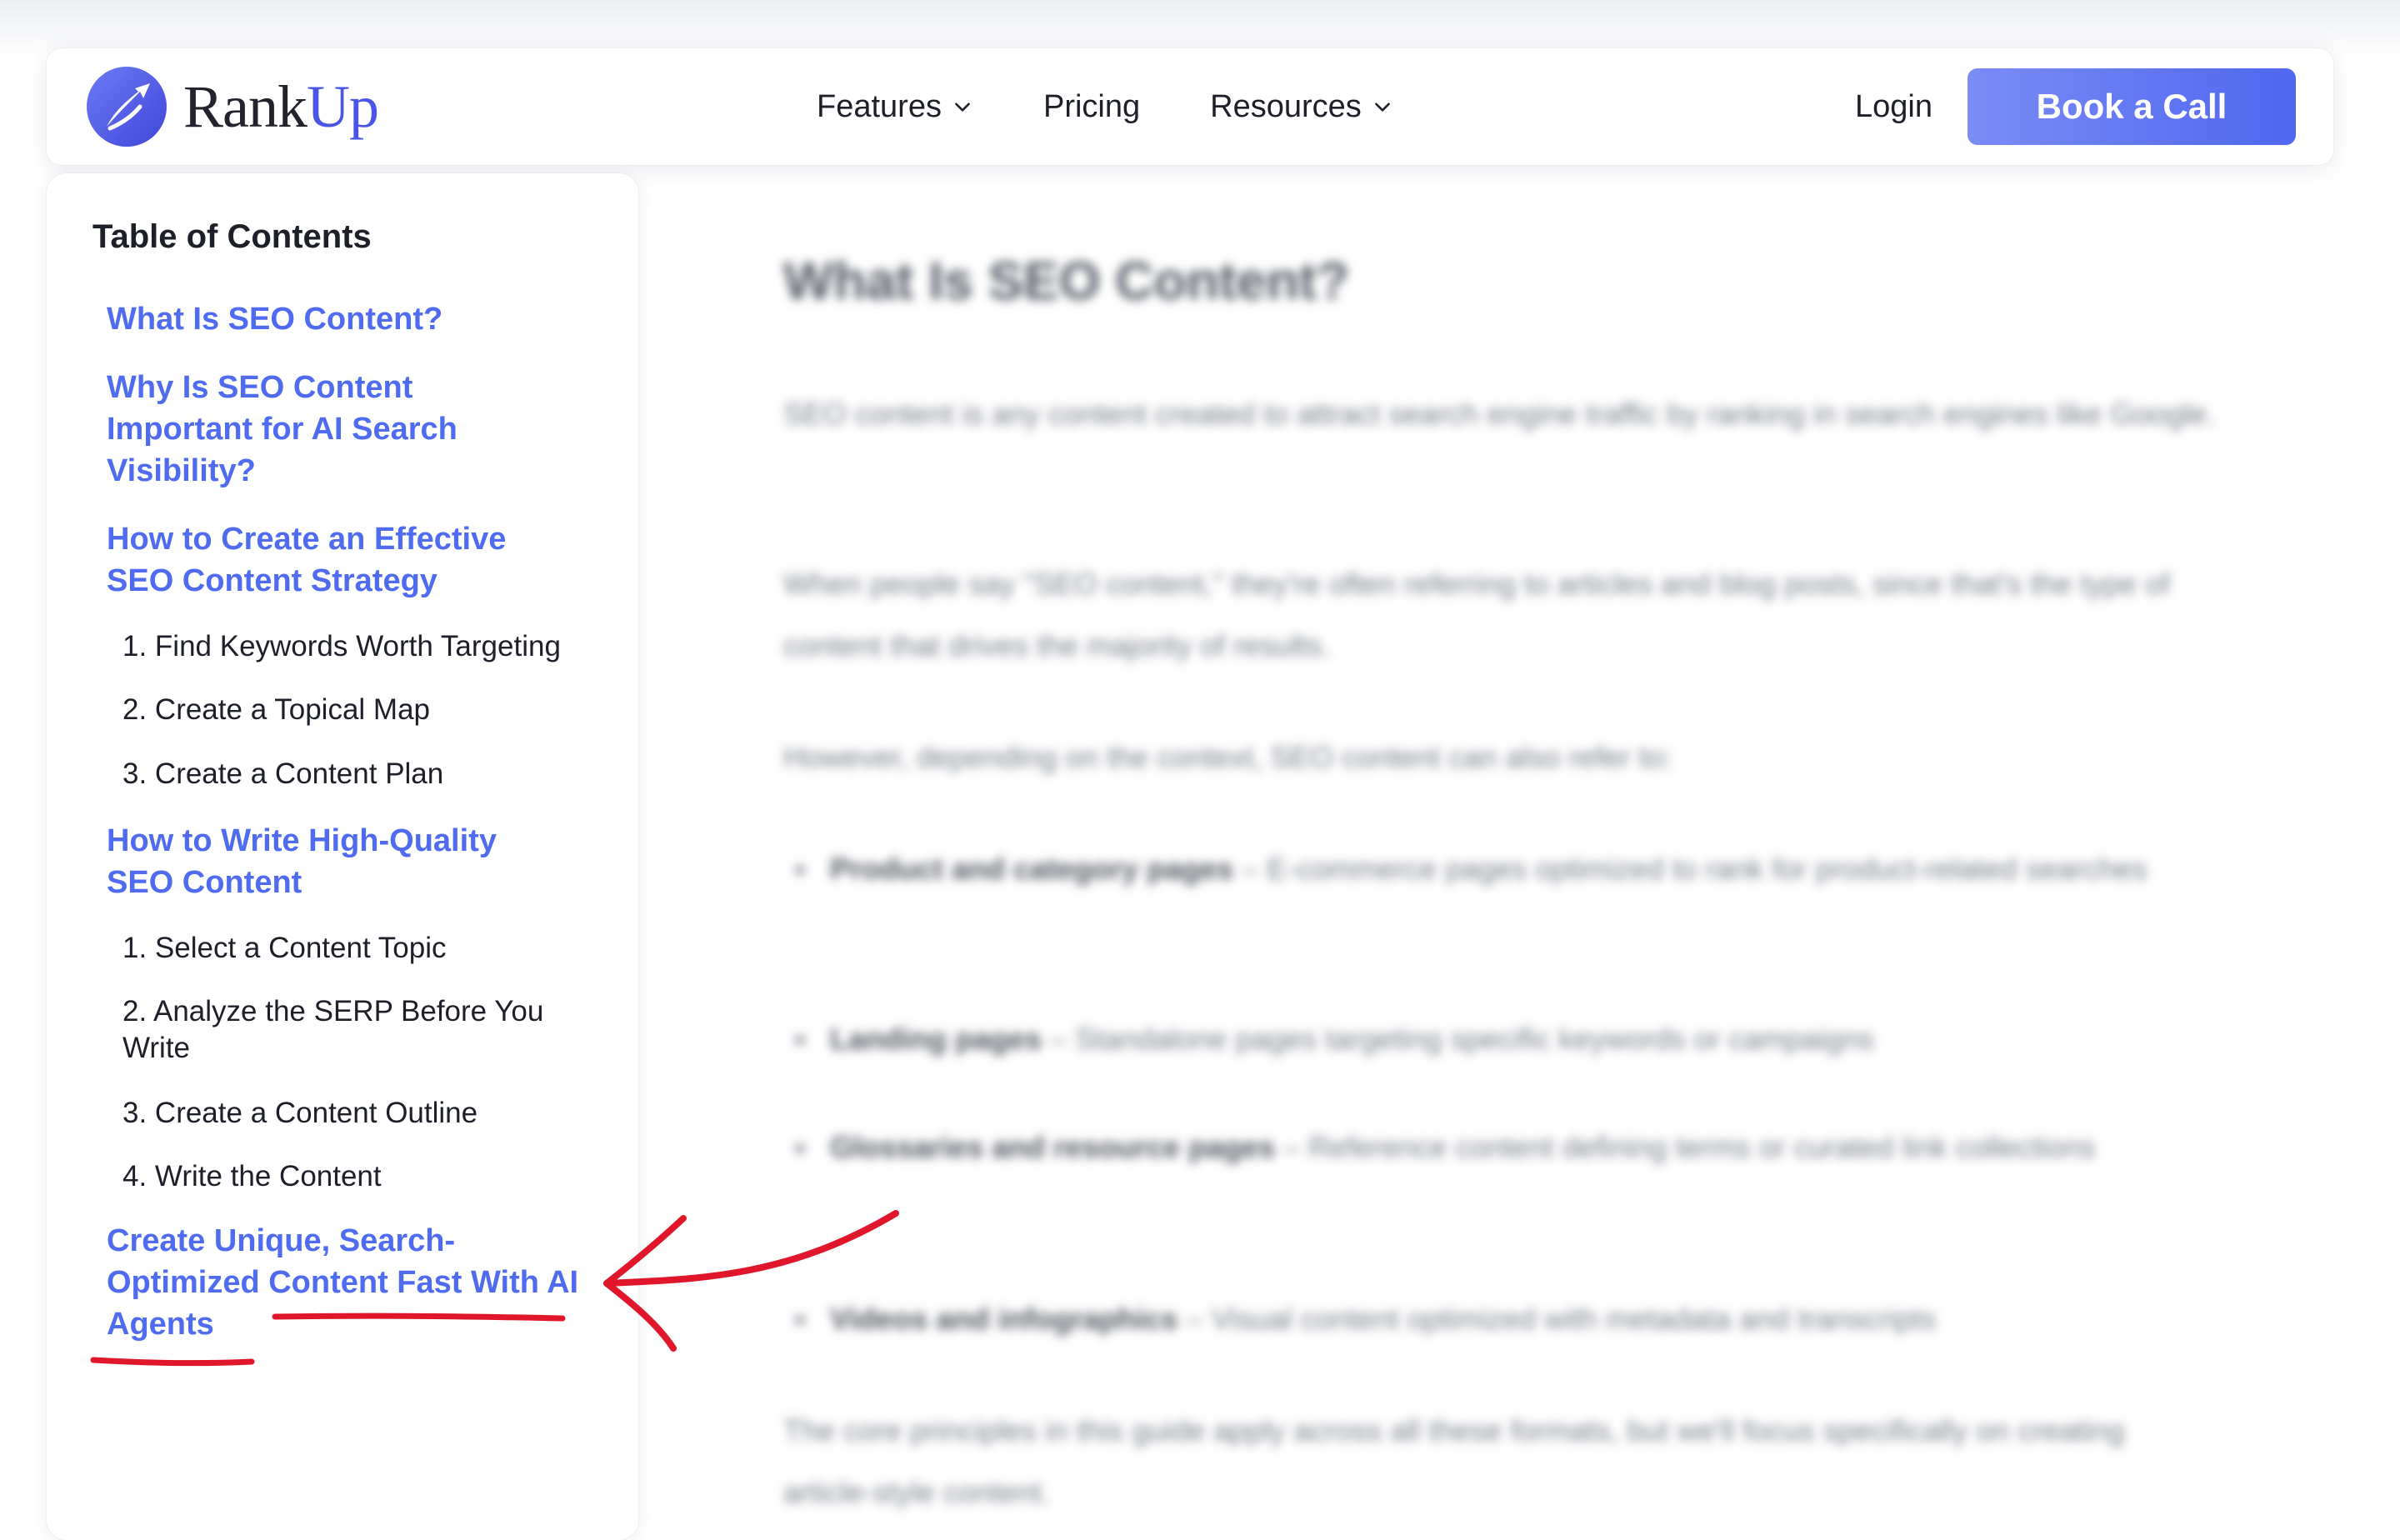 The image size is (2400, 1540). Describe the element at coordinates (355, 710) in the screenshot. I see `toc-subitem-topical-map: 2. Create a Topical Map` at that location.